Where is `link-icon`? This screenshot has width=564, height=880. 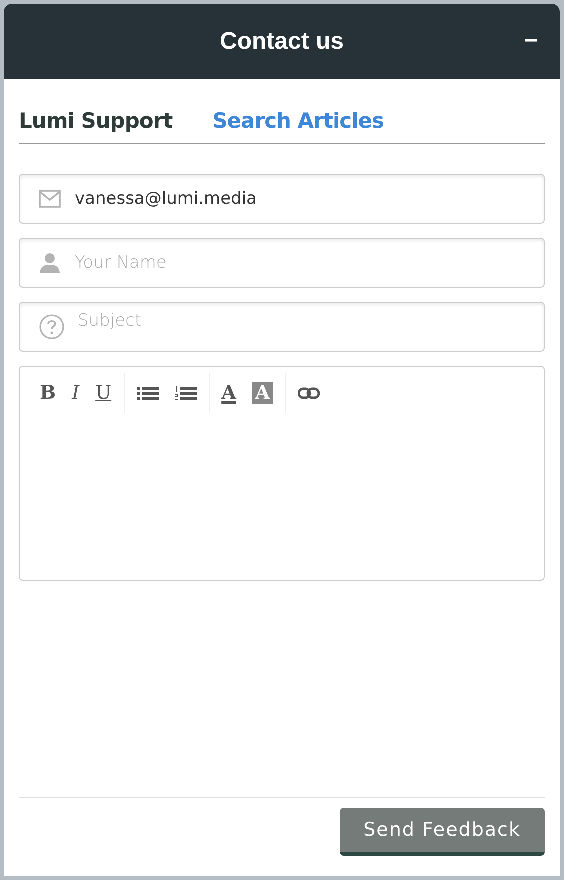
link-icon is located at coordinates (309, 393).